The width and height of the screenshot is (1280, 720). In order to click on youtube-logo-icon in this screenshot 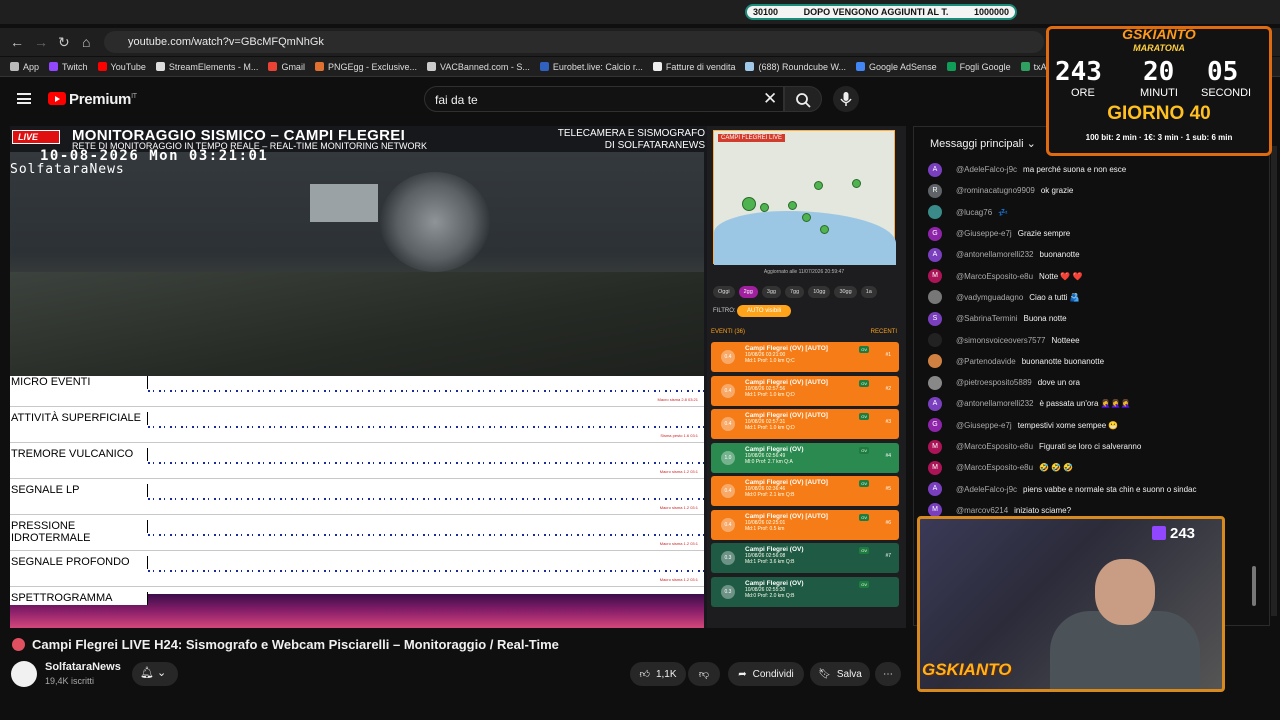, I will do `click(57, 98)`.